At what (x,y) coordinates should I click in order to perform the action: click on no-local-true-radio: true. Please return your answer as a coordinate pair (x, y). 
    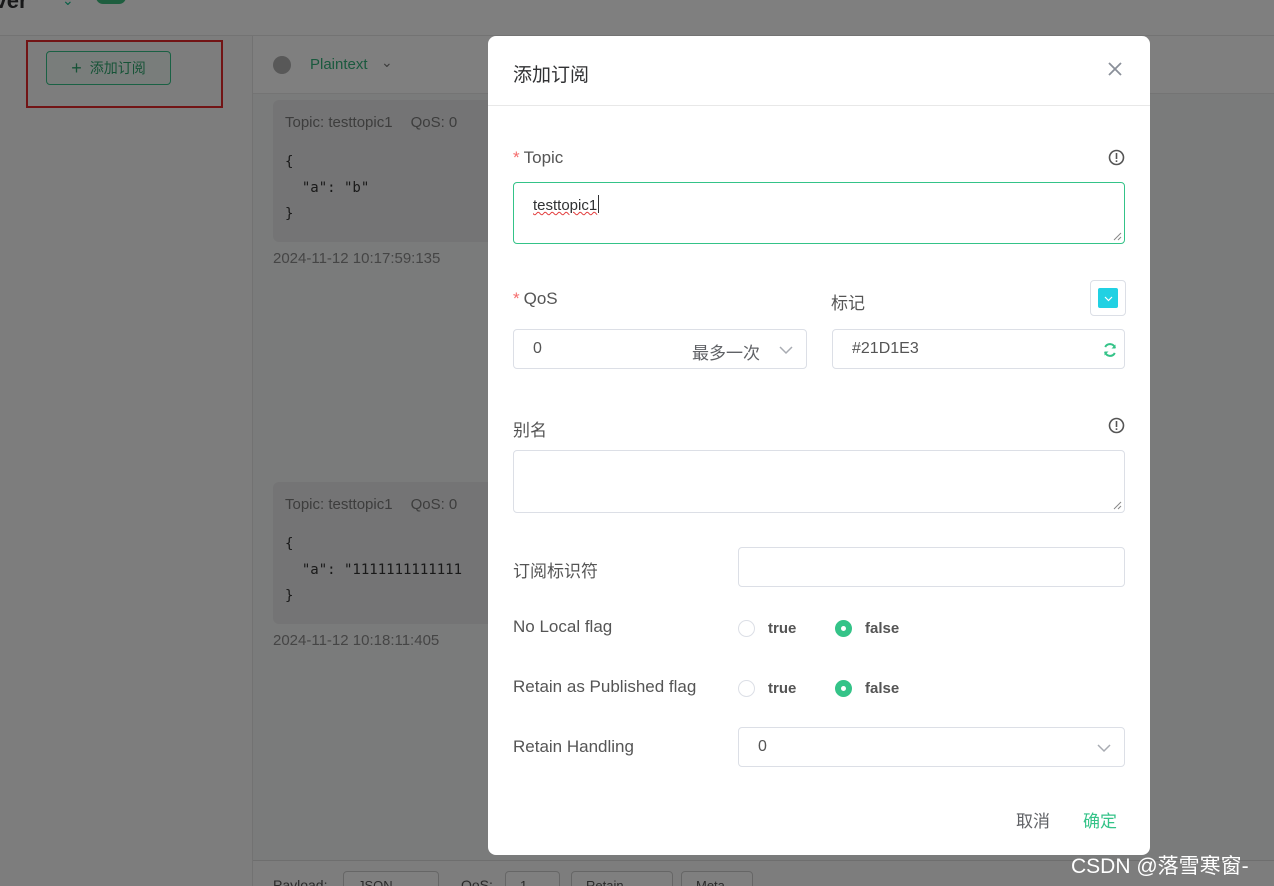
    Looking at the image, I should click on (767, 628).